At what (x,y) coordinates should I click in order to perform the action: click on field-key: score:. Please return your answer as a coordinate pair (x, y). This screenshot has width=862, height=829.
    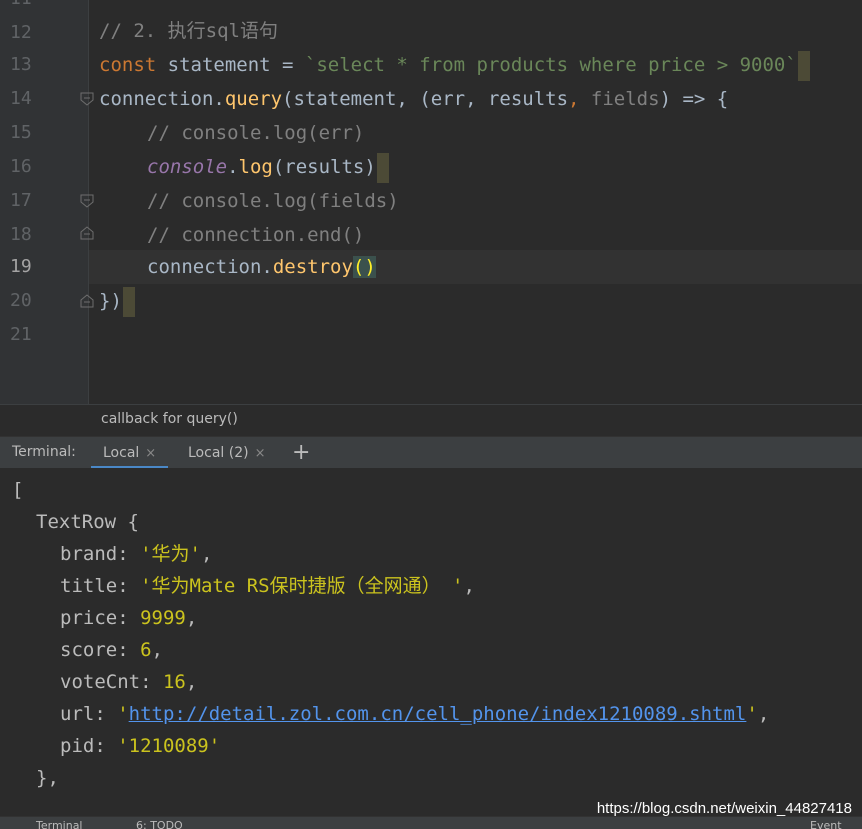
    Looking at the image, I should click on (100, 650).